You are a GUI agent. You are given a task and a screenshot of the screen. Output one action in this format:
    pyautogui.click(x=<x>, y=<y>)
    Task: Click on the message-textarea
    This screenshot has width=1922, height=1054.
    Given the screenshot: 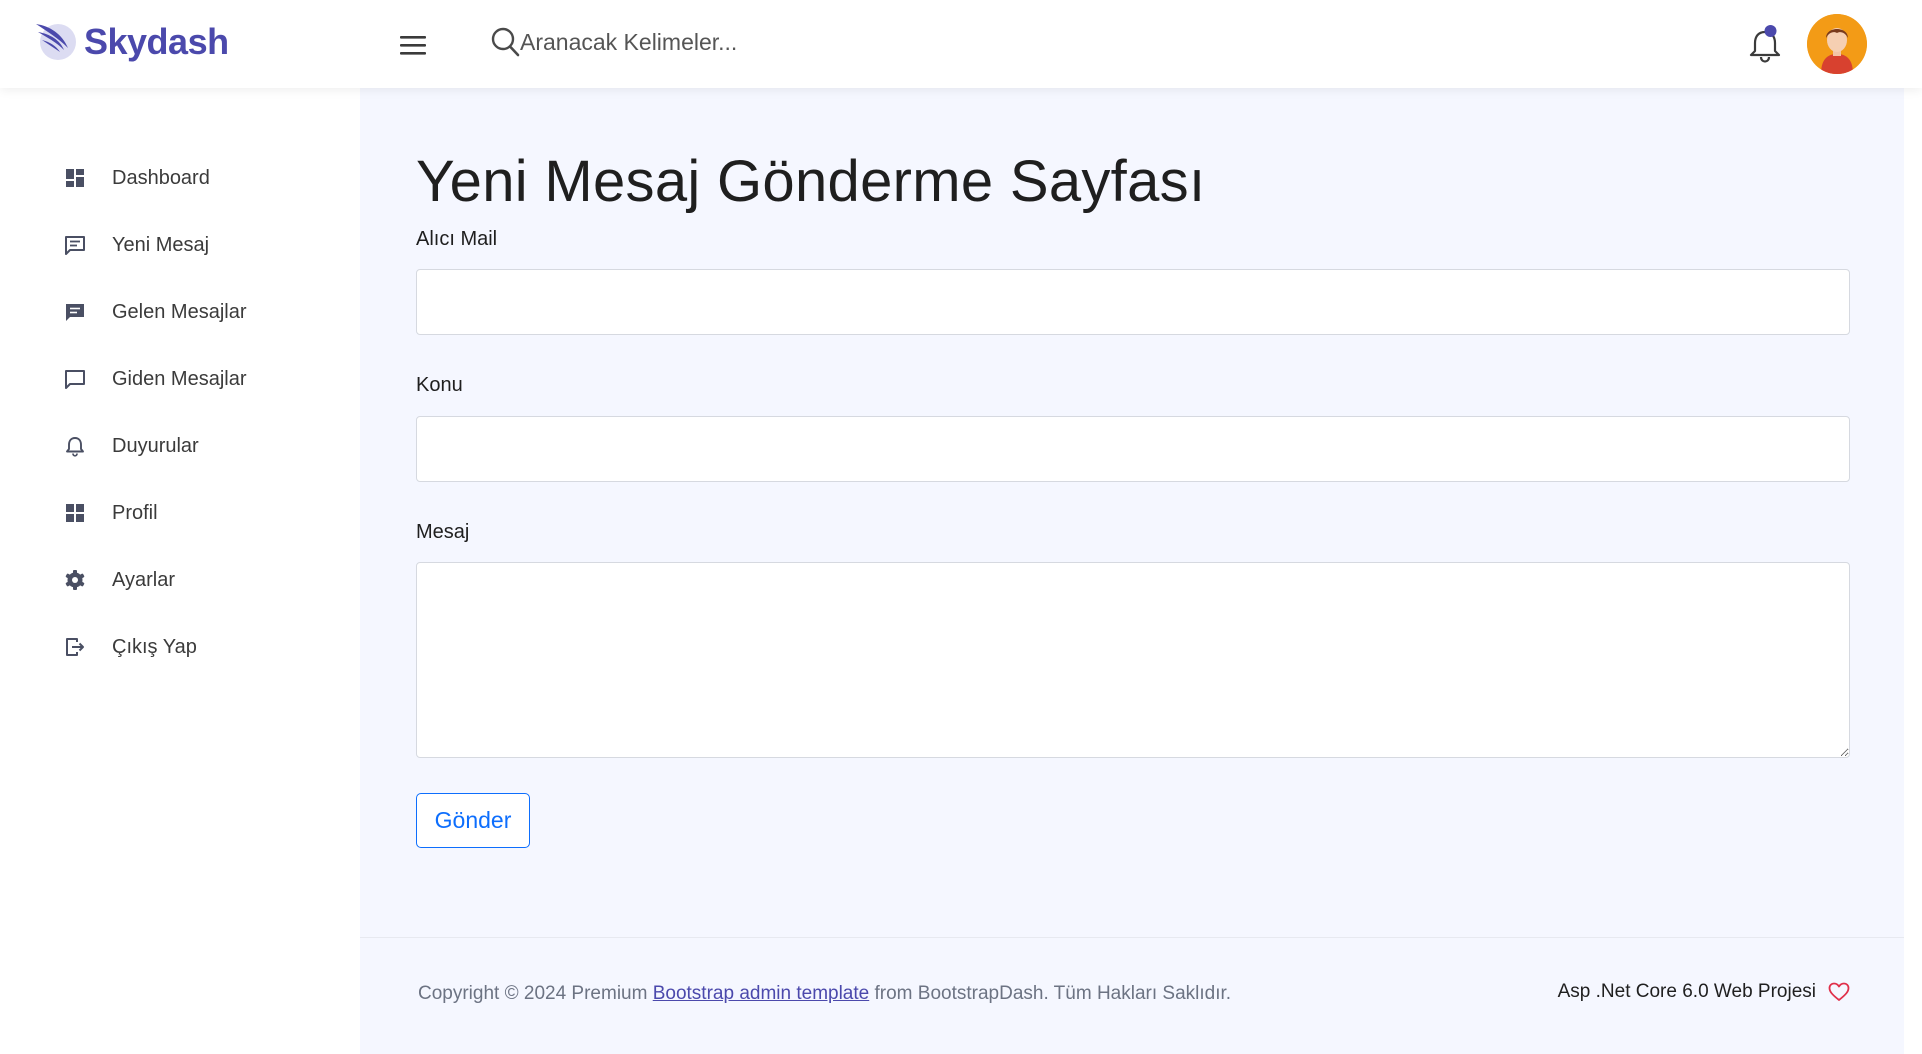 What is the action you would take?
    pyautogui.click(x=1133, y=660)
    